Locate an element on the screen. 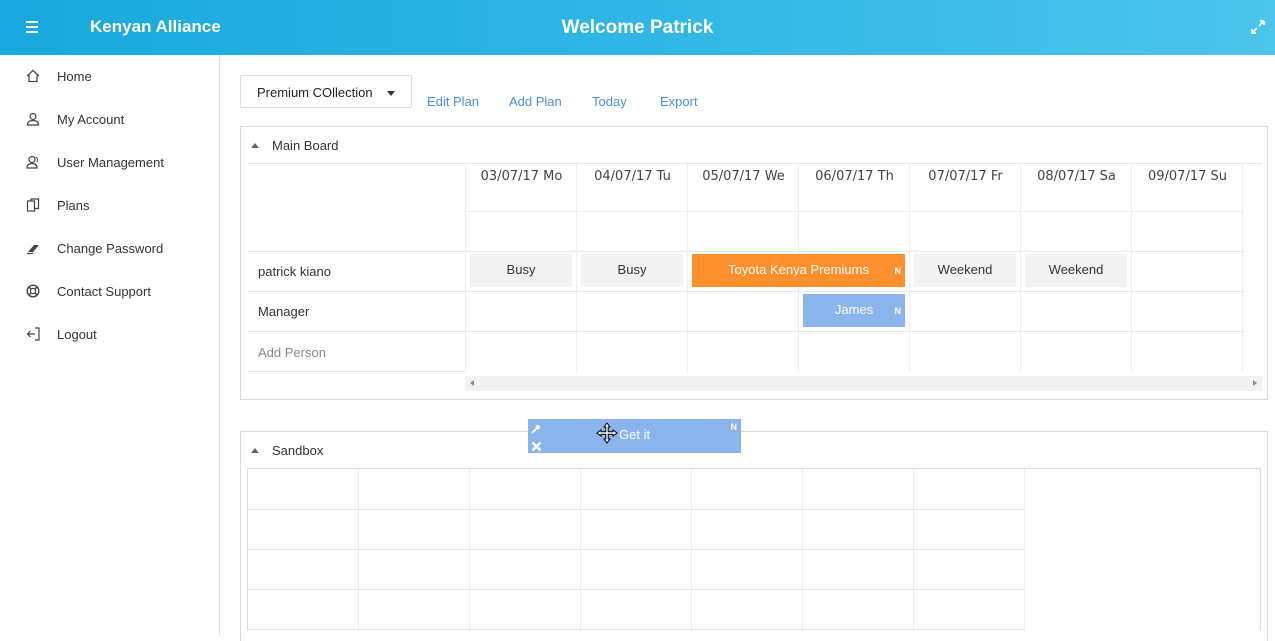  top-bar: Kenyan Alliance Welcome Patrick is located at coordinates (637, 27).